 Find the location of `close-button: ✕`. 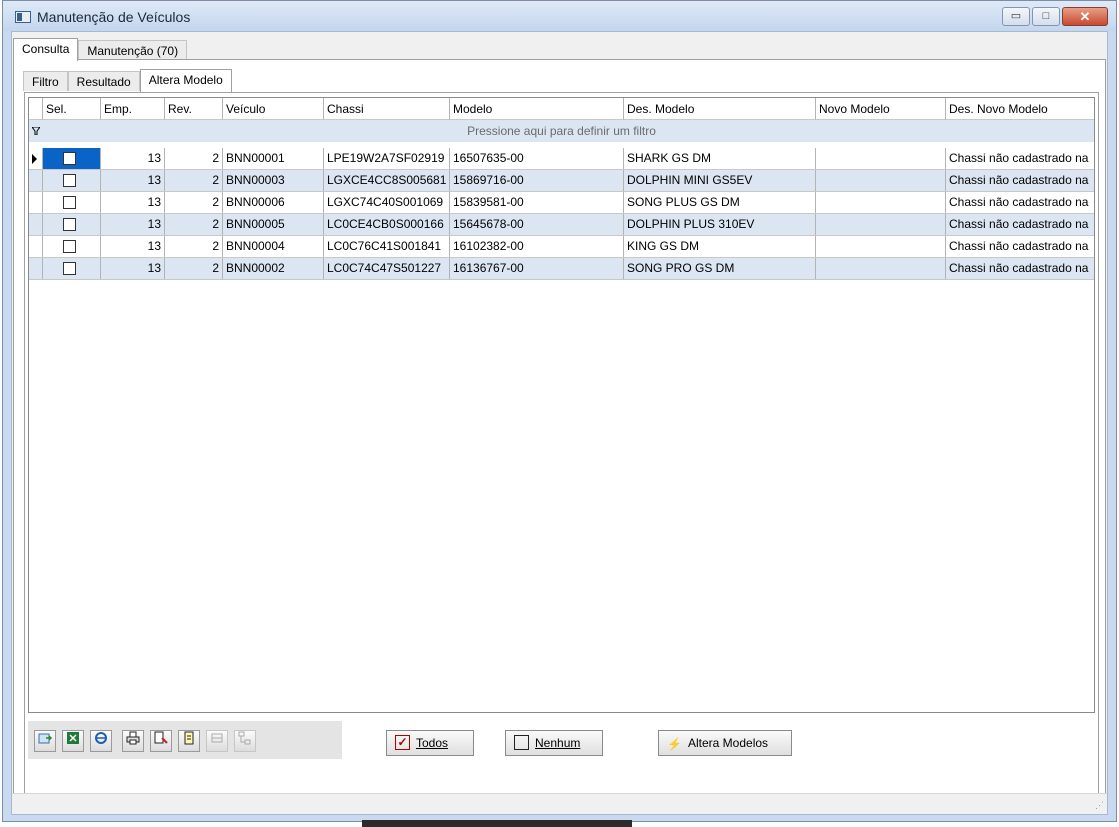

close-button: ✕ is located at coordinates (1085, 16).